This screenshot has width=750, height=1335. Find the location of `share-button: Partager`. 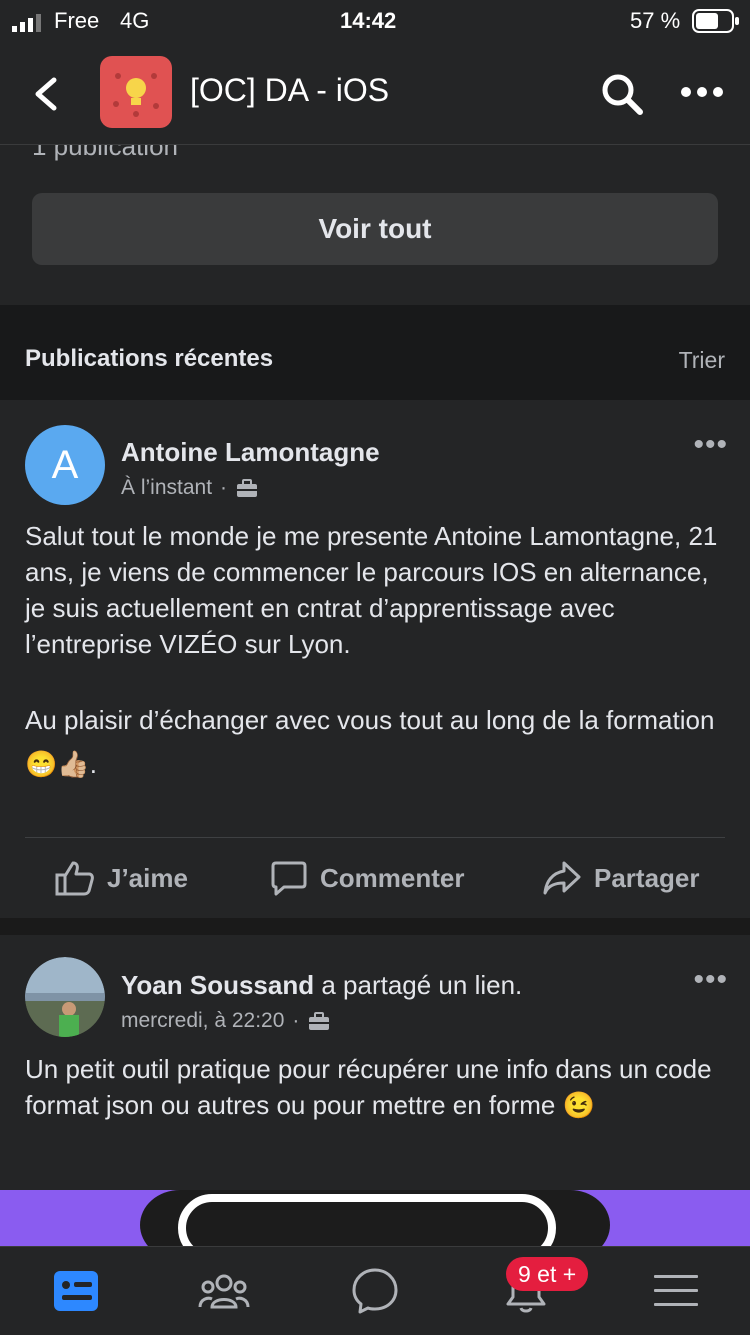

share-button: Partager is located at coordinates (621, 878).